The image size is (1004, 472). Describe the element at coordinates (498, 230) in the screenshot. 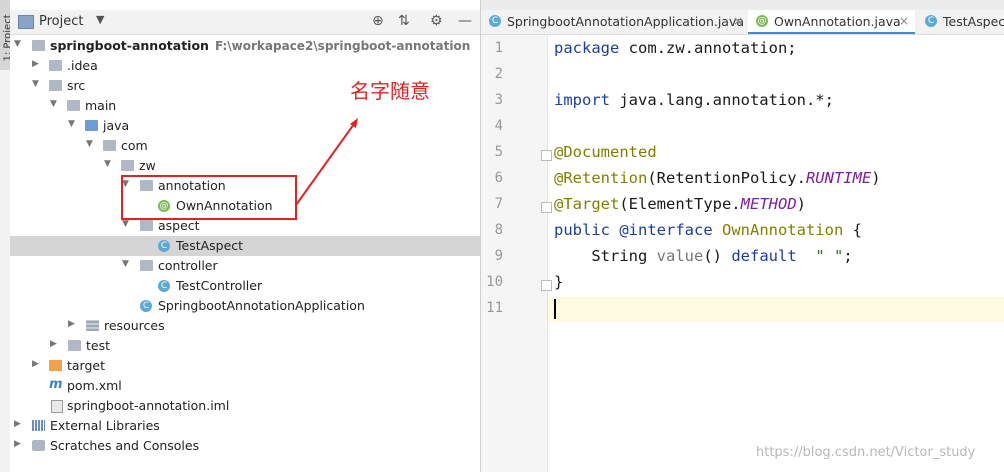

I see `line-number: 8` at that location.